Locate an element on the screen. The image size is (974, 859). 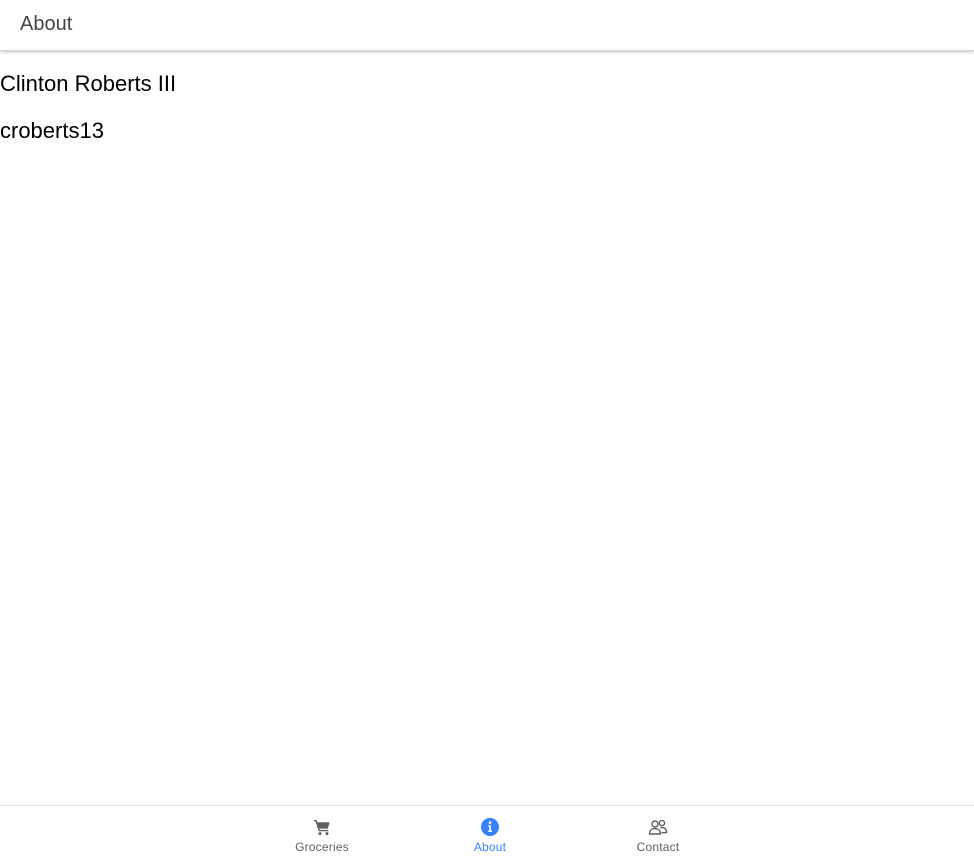
info-circle-icon is located at coordinates (490, 827).